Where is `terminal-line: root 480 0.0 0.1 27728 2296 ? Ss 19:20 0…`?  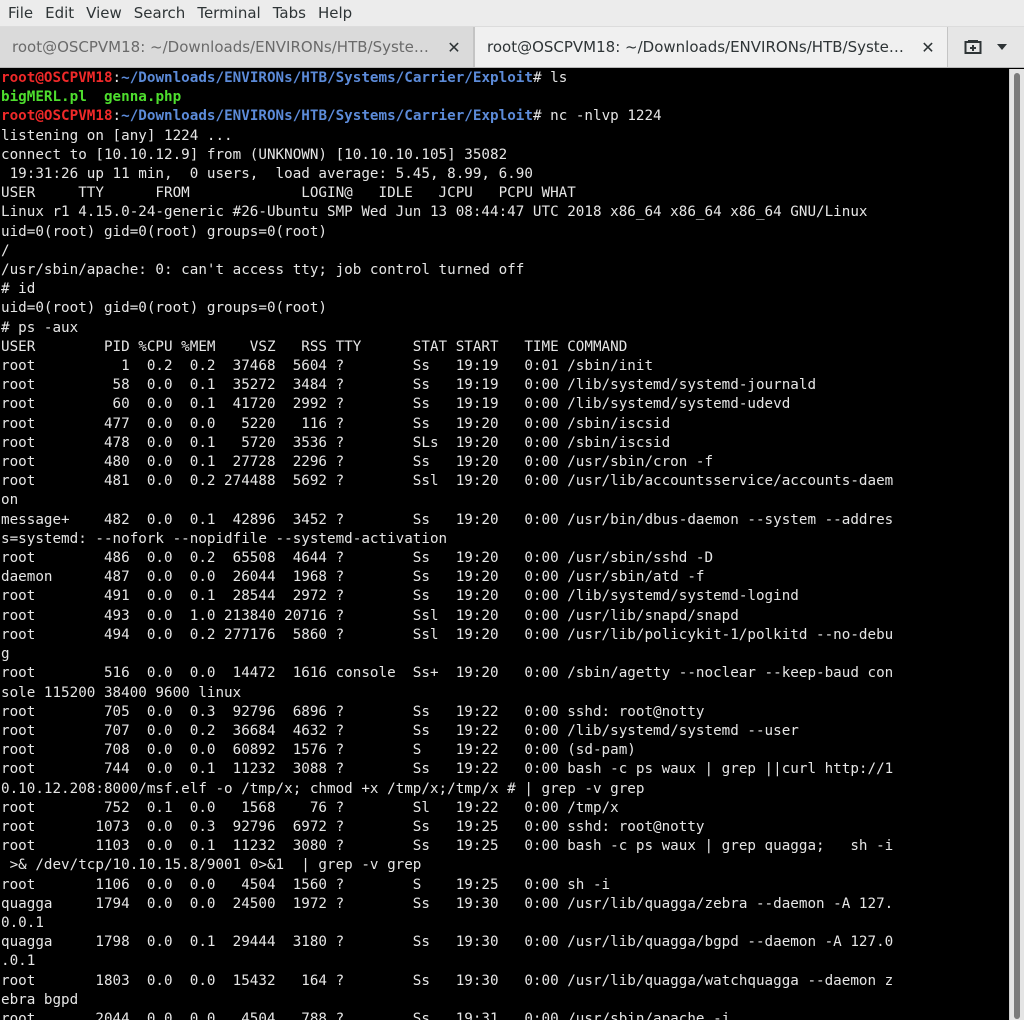
terminal-line: root 480 0.0 0.1 27728 2296 ? Ss 19:20 0… is located at coordinates (357, 462).